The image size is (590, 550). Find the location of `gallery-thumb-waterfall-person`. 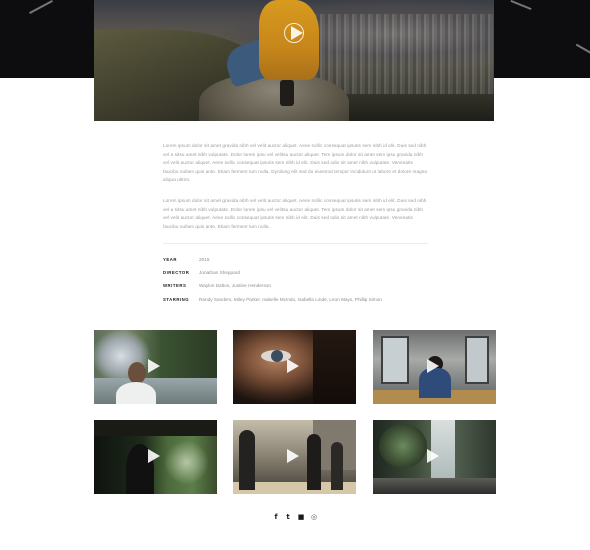

gallery-thumb-waterfall-person is located at coordinates (155, 367).